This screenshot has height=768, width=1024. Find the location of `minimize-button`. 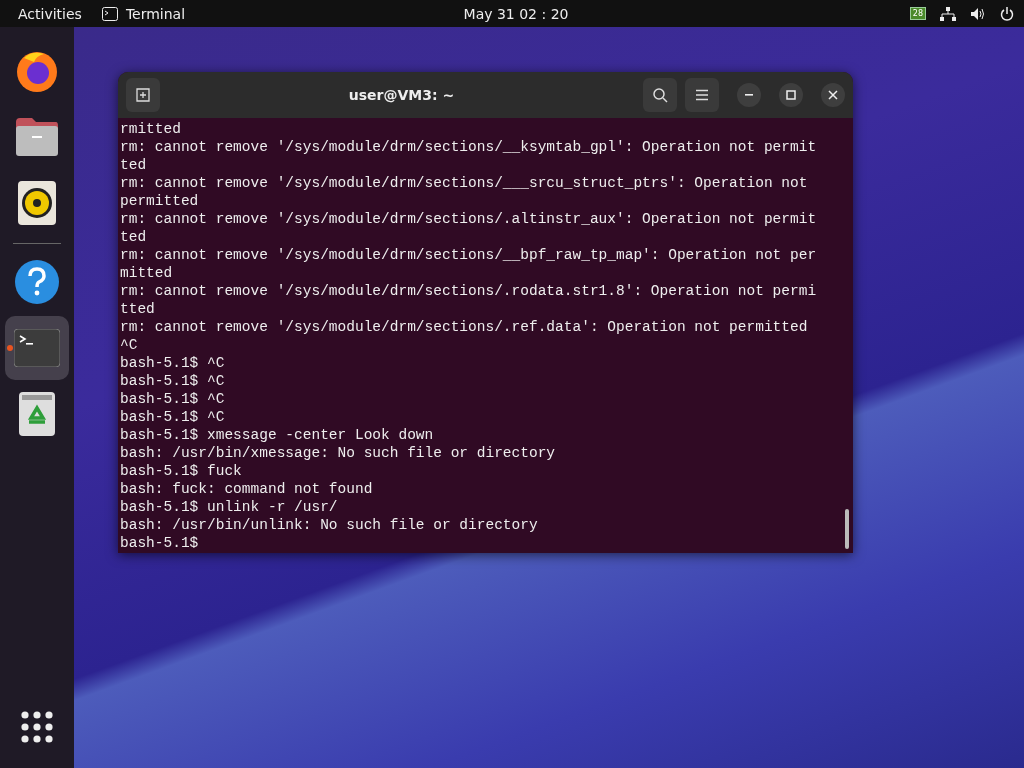

minimize-button is located at coordinates (749, 95).